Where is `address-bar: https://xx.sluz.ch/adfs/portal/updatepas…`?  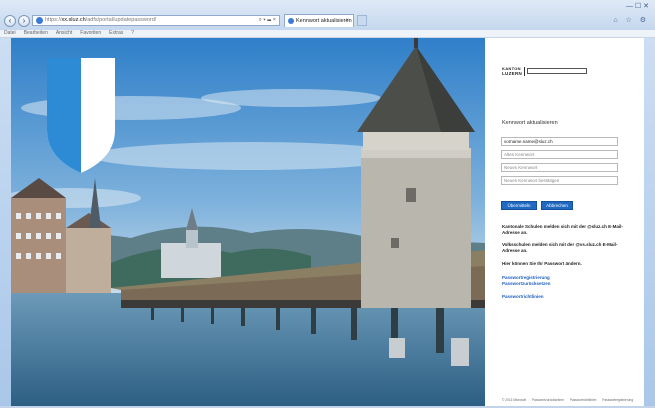 address-bar: https://xx.sluz.ch/adfs/portal/updatepas… is located at coordinates (156, 20).